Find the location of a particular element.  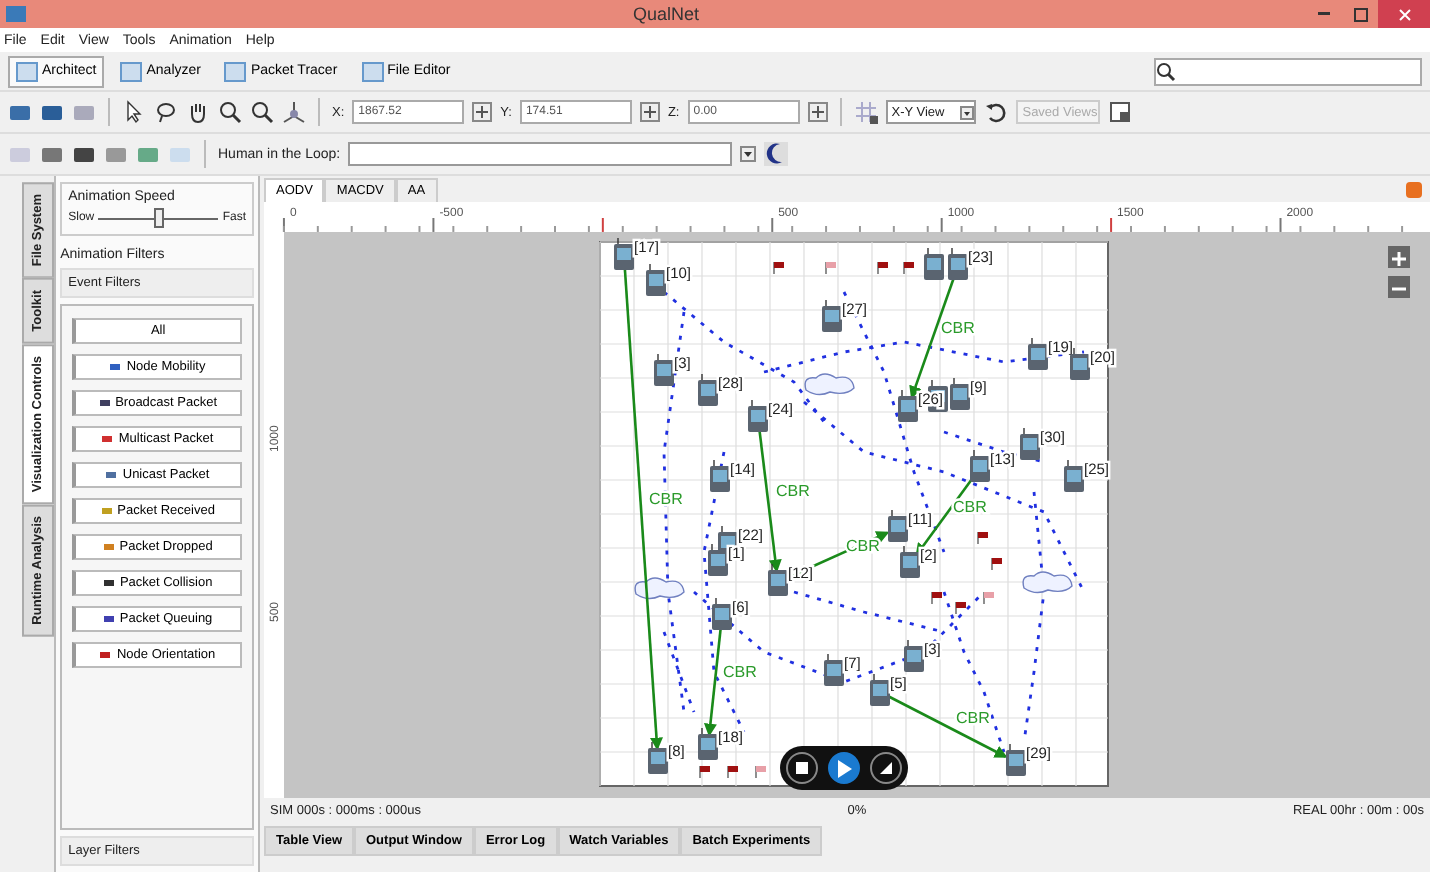

play-icon is located at coordinates (843, 768).